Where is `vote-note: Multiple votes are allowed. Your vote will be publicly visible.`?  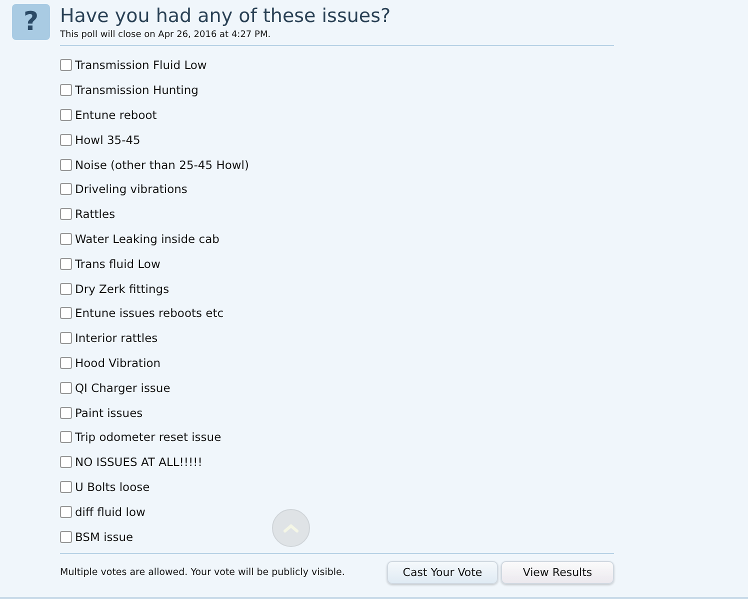 vote-note: Multiple votes are allowed. Your vote will be publicly visible. is located at coordinates (203, 572).